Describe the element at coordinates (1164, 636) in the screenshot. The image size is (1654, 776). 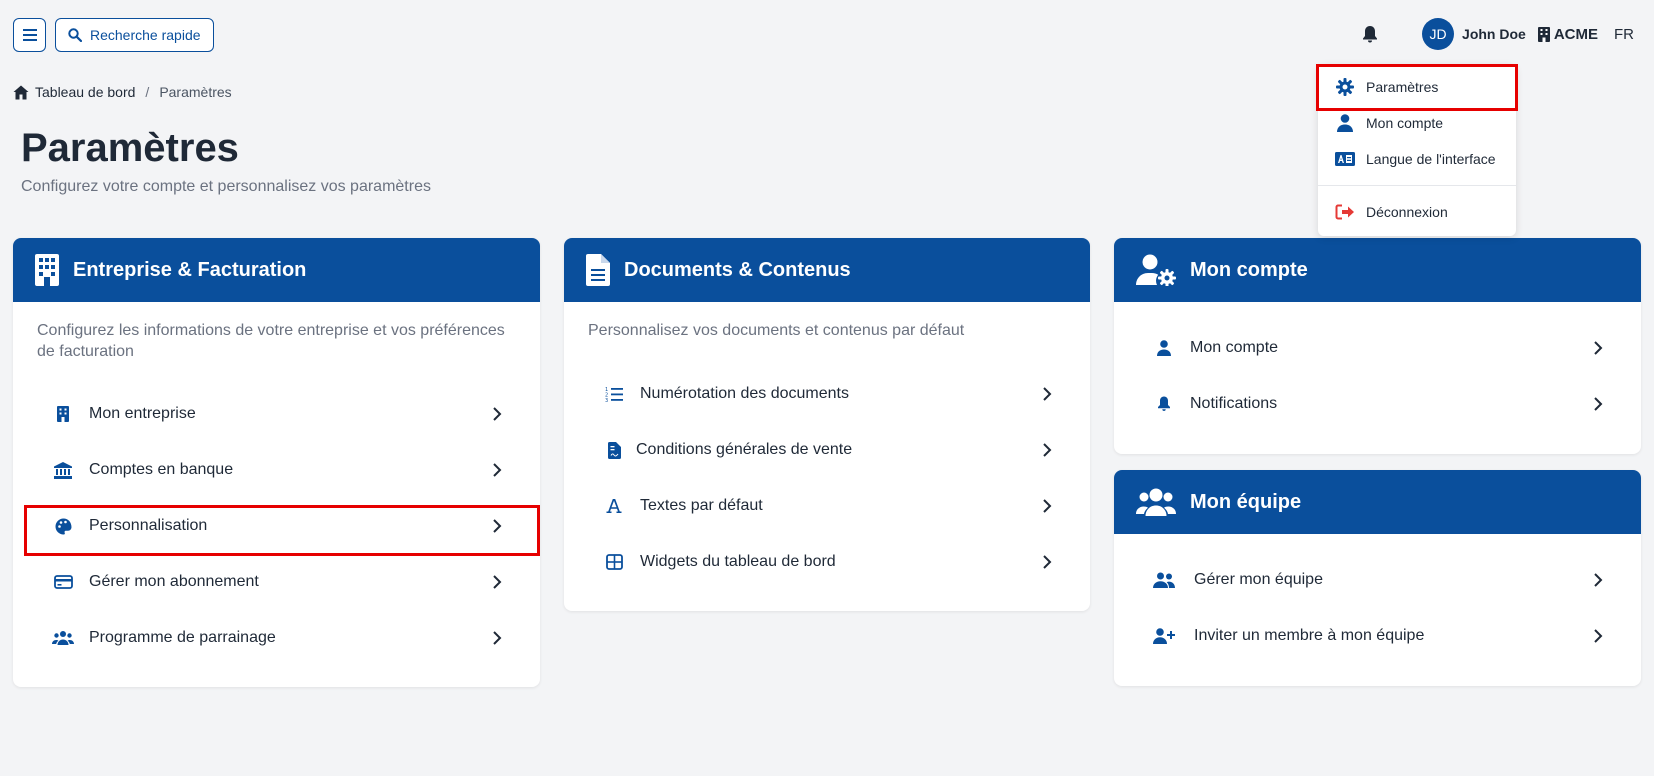
I see `user-plus-icon` at that location.